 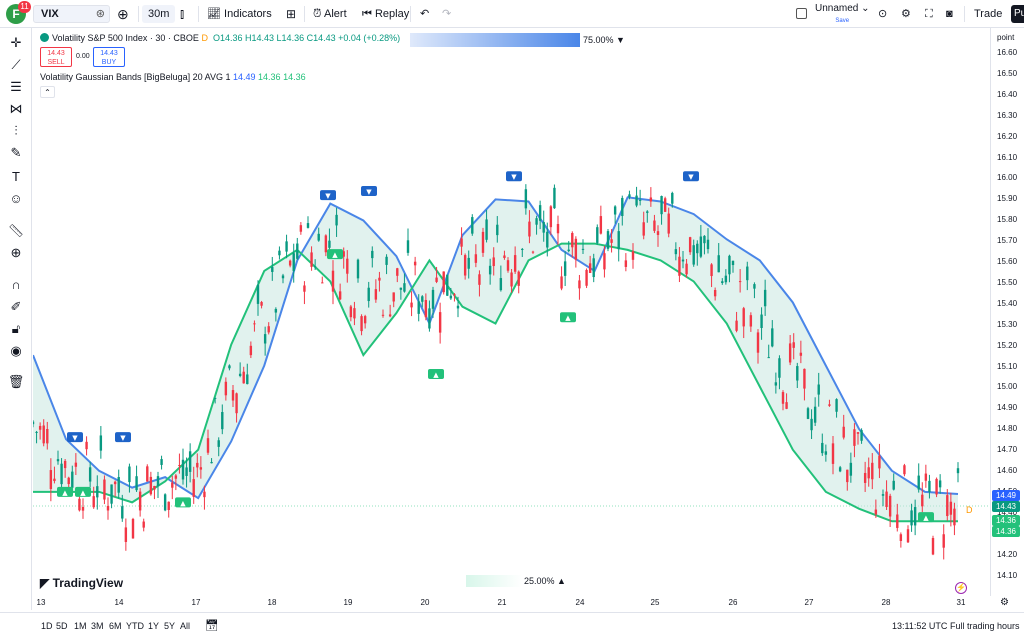 What do you see at coordinates (801, 13) in the screenshot?
I see `layout-checkbox` at bounding box center [801, 13].